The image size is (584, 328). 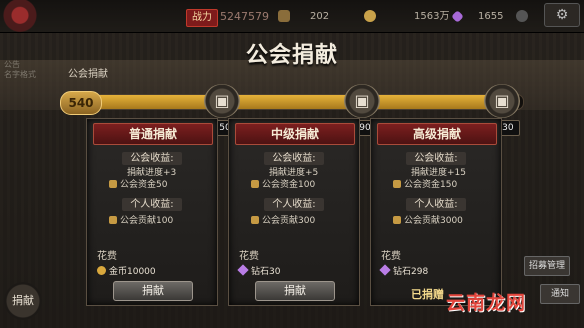 I want to click on gem-value: 1655, so click(x=491, y=16).